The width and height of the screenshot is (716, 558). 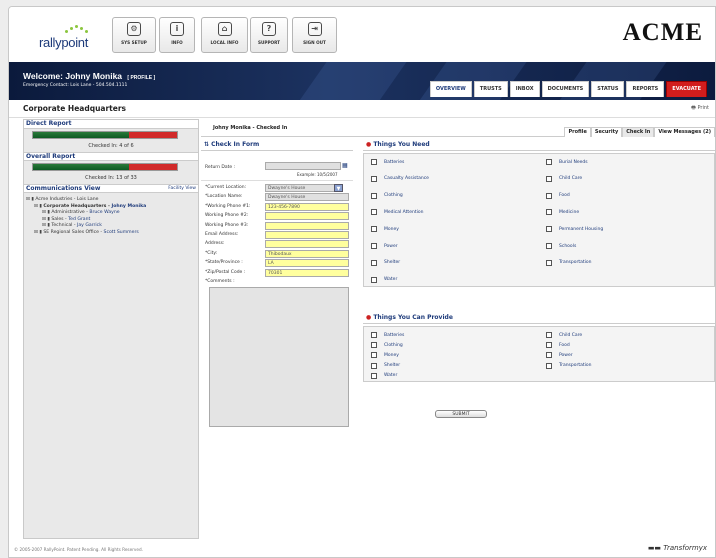 What do you see at coordinates (141, 78) in the screenshot?
I see `profile-link: [ PROFILE ]` at bounding box center [141, 78].